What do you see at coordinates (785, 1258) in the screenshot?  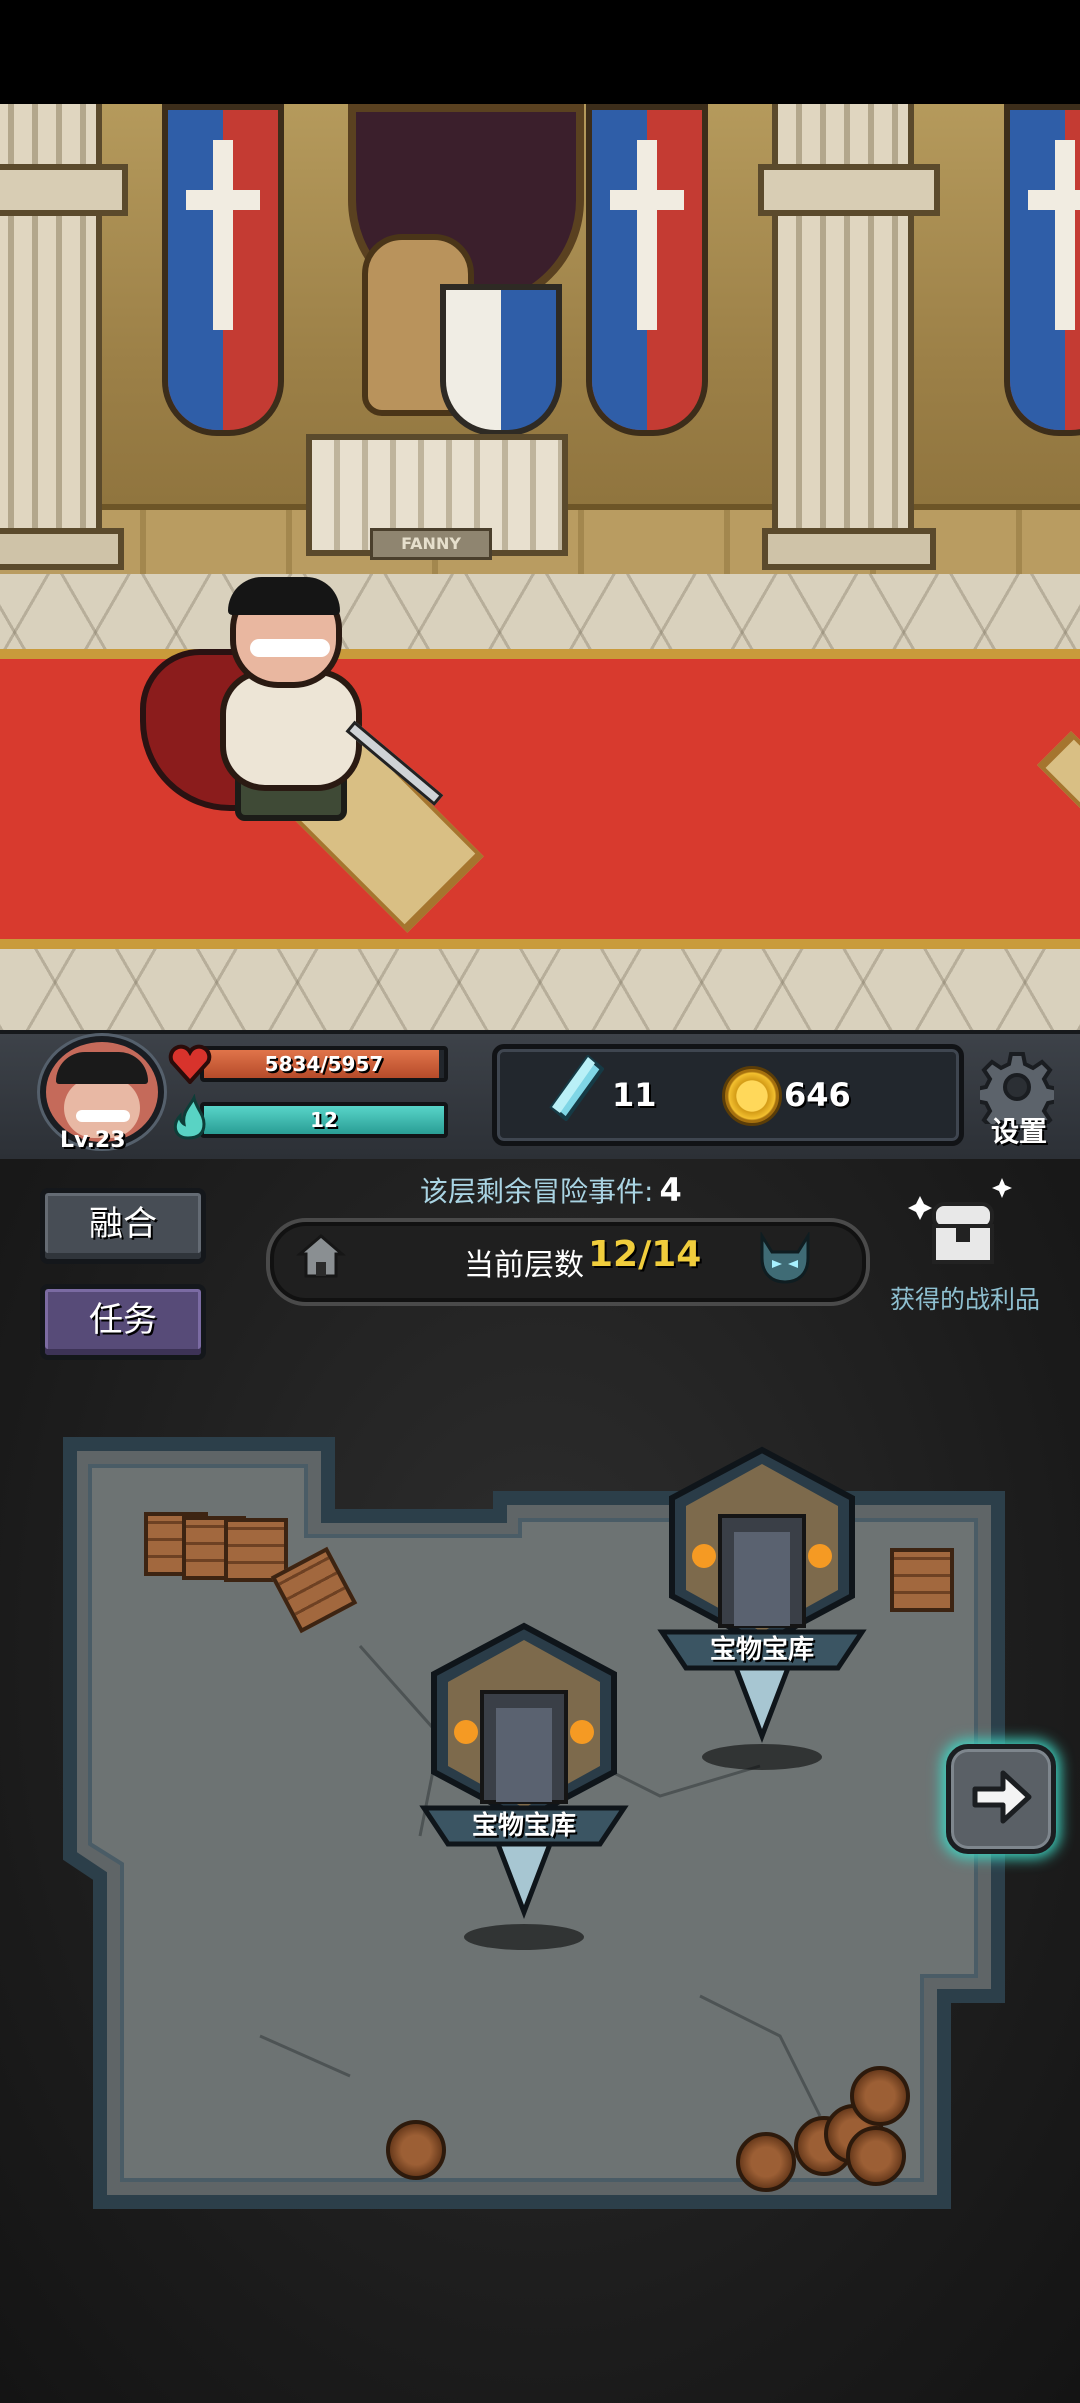 I see `boss-demon-icon` at bounding box center [785, 1258].